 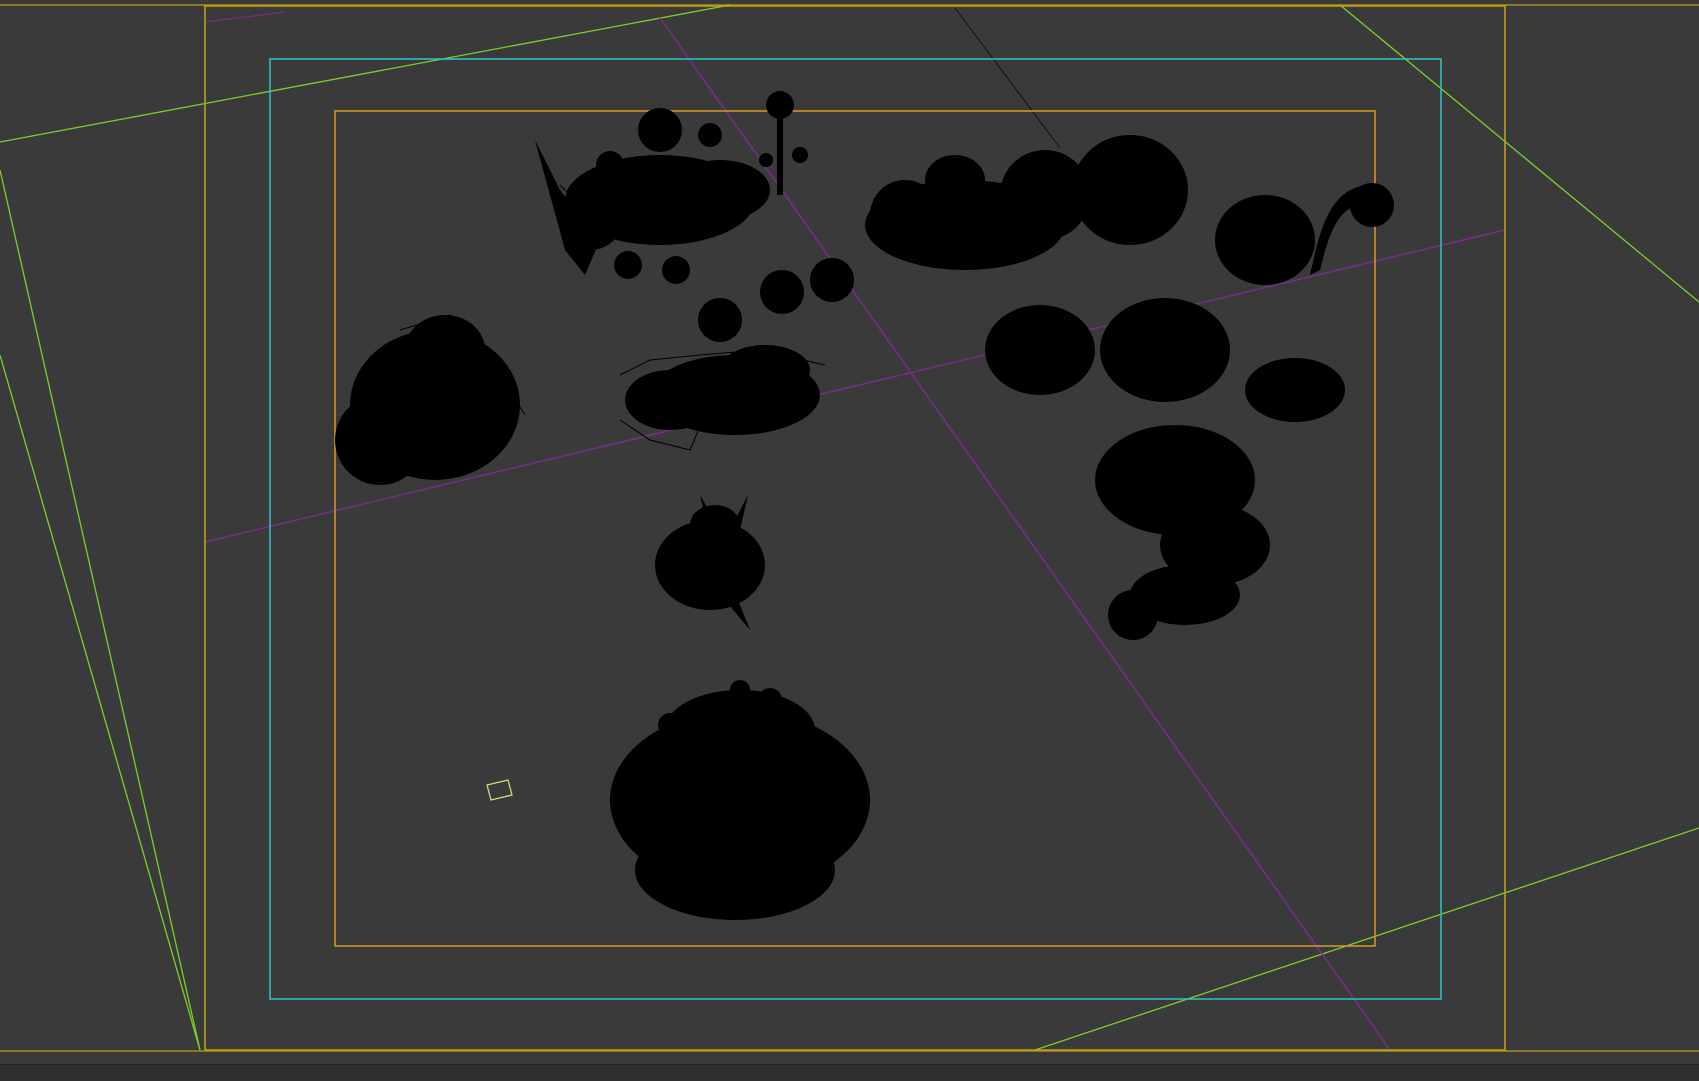 What do you see at coordinates (722, 390) in the screenshot?
I see `bush-center` at bounding box center [722, 390].